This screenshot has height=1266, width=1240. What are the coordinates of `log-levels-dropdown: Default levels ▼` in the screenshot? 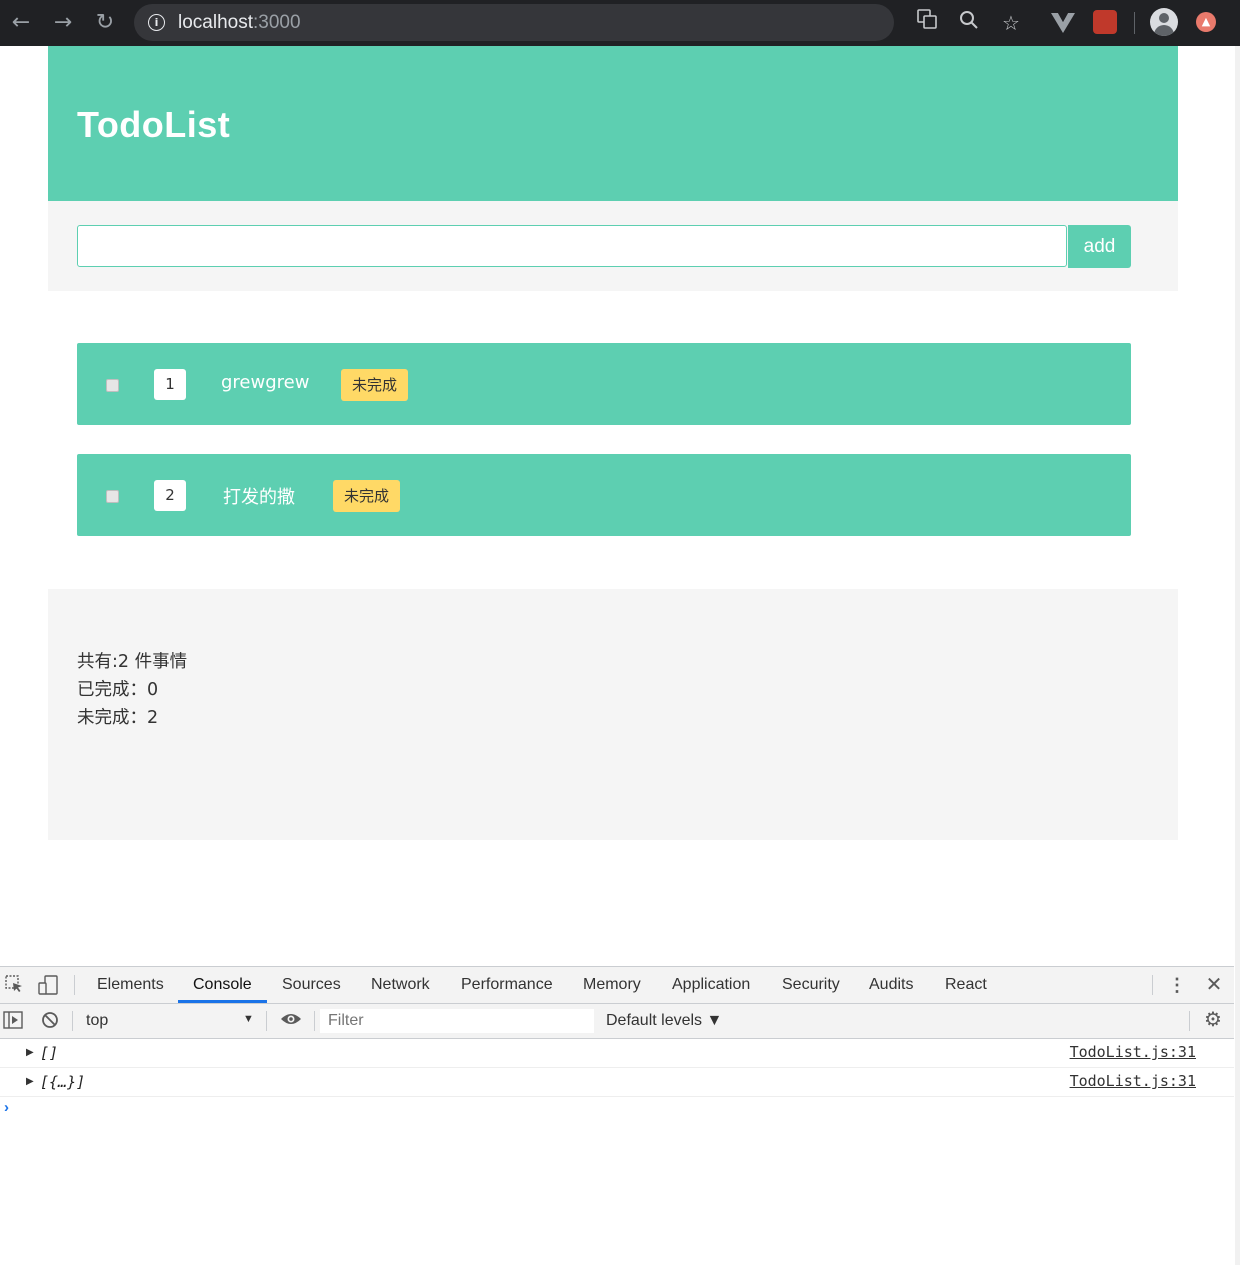 It's located at (664, 1021).